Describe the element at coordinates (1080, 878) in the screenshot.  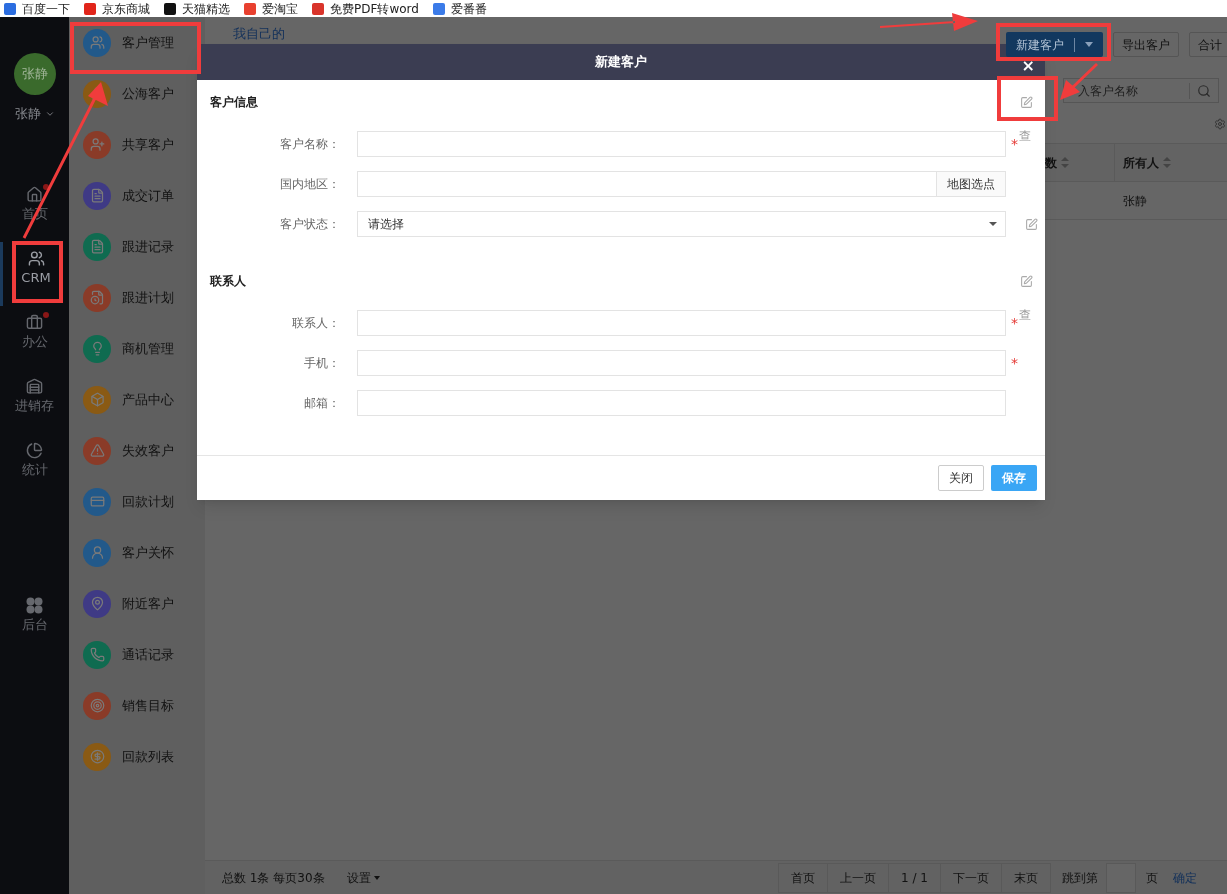
I see `jump-label: 跳到第` at that location.